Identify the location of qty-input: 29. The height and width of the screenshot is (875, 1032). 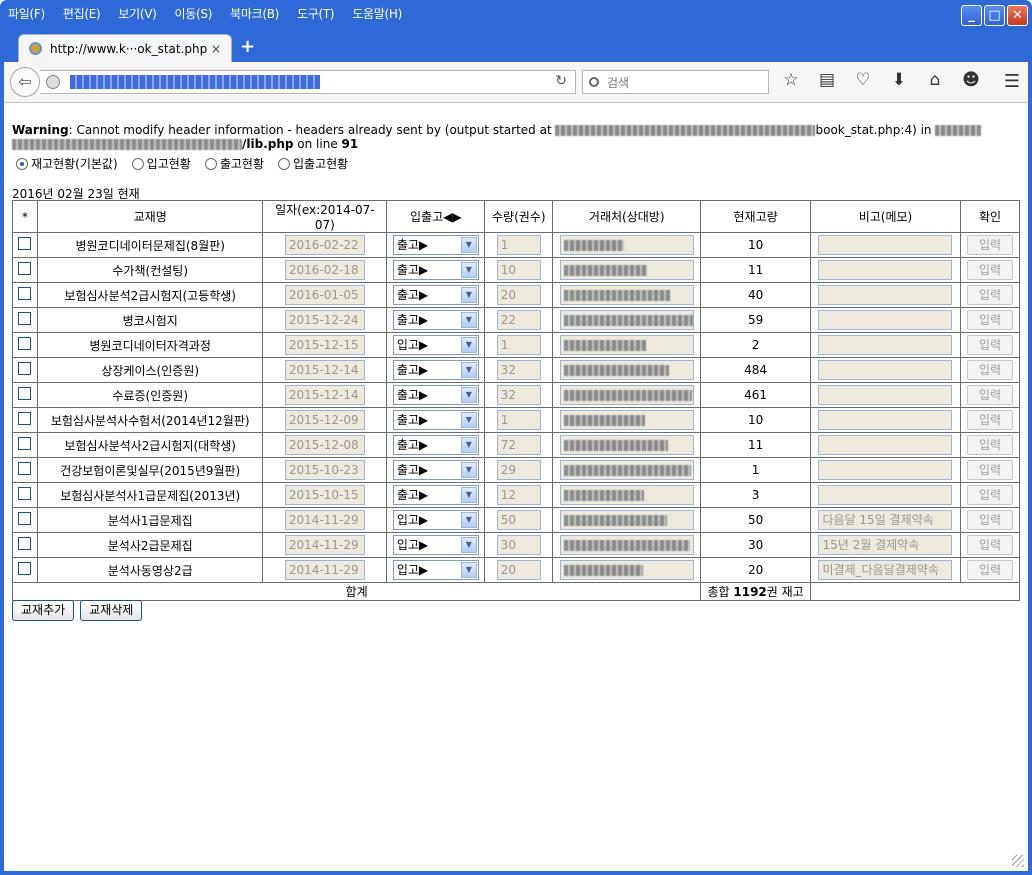
(518, 470).